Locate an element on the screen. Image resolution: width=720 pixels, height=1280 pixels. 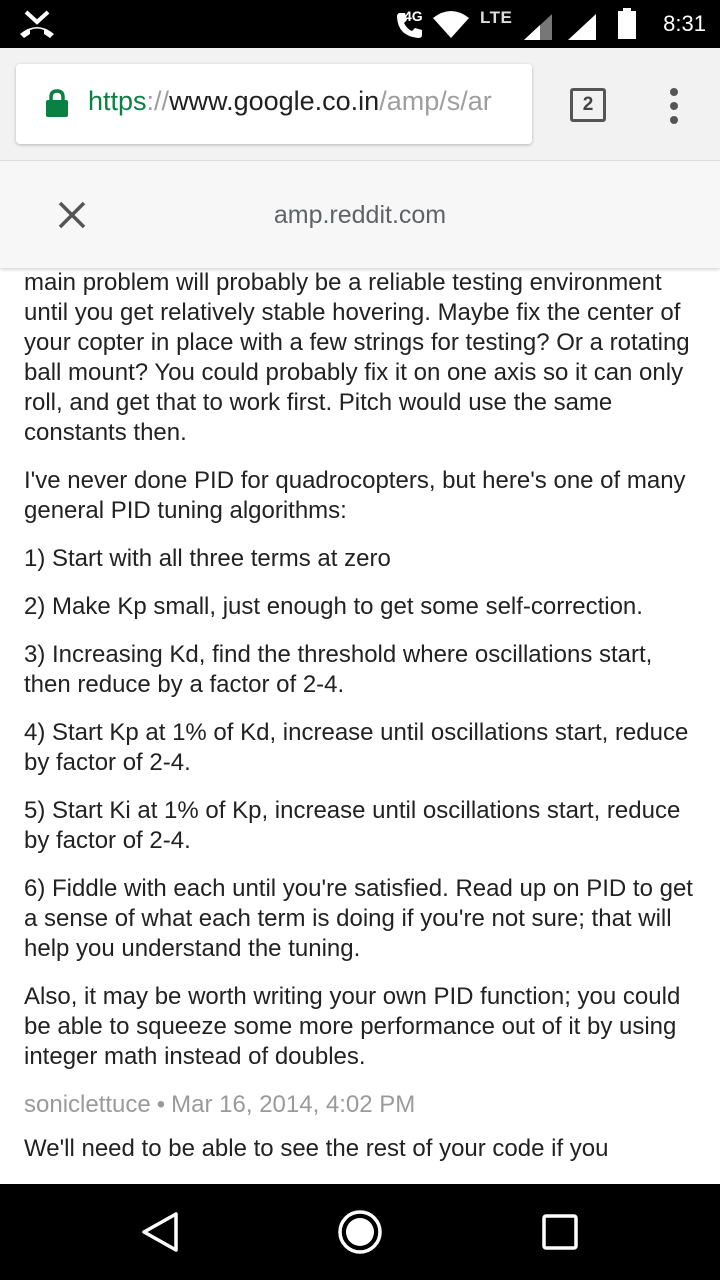
clock: 8:31 is located at coordinates (684, 23).